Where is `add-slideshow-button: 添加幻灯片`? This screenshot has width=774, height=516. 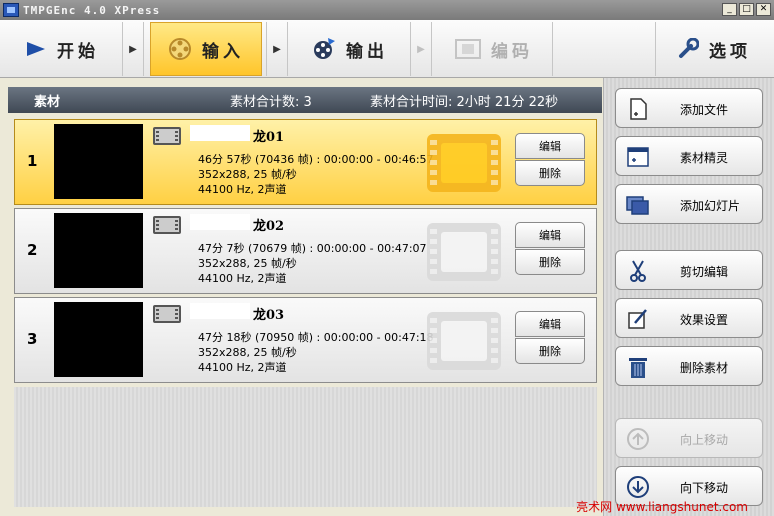
add-slideshow-button: 添加幻灯片 is located at coordinates (689, 204).